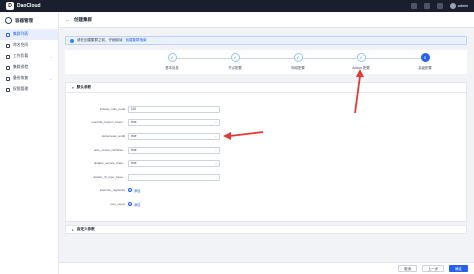  Describe the element at coordinates (458, 268) in the screenshot. I see `confirm-button: 确定` at that location.